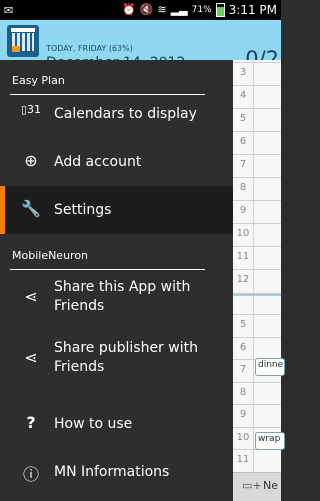  Describe the element at coordinates (116, 114) in the screenshot. I see `drawer-item-calendars: ▯31 Calendars to display` at that location.